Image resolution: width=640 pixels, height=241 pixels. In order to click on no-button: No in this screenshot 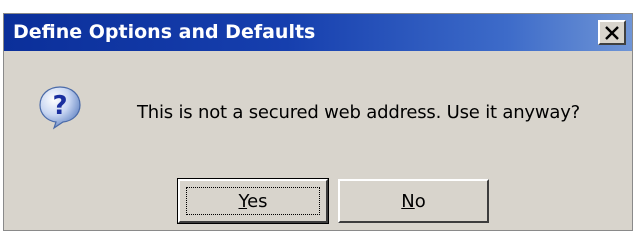, I will do `click(413, 201)`.